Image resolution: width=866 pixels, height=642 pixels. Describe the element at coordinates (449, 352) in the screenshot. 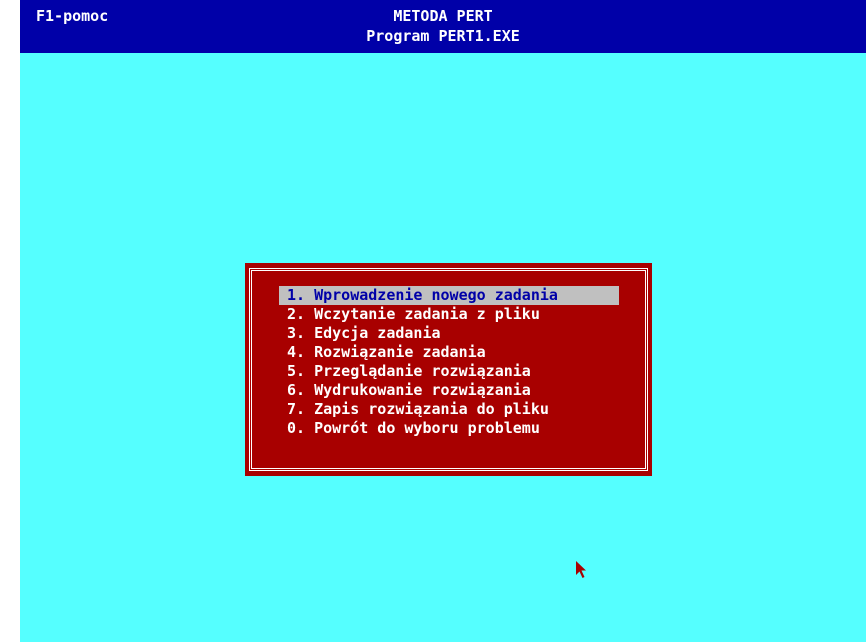

I see `menu-item-solve-task: 4. Rozwiązanie zadania` at that location.